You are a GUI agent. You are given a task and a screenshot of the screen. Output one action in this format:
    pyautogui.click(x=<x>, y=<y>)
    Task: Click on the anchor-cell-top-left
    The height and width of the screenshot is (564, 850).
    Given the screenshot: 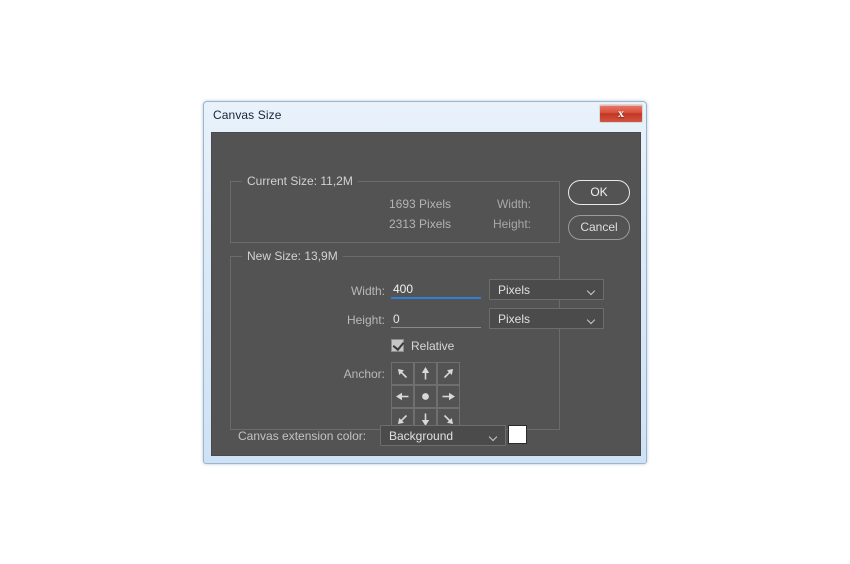 What is the action you would take?
    pyautogui.click(x=402, y=373)
    